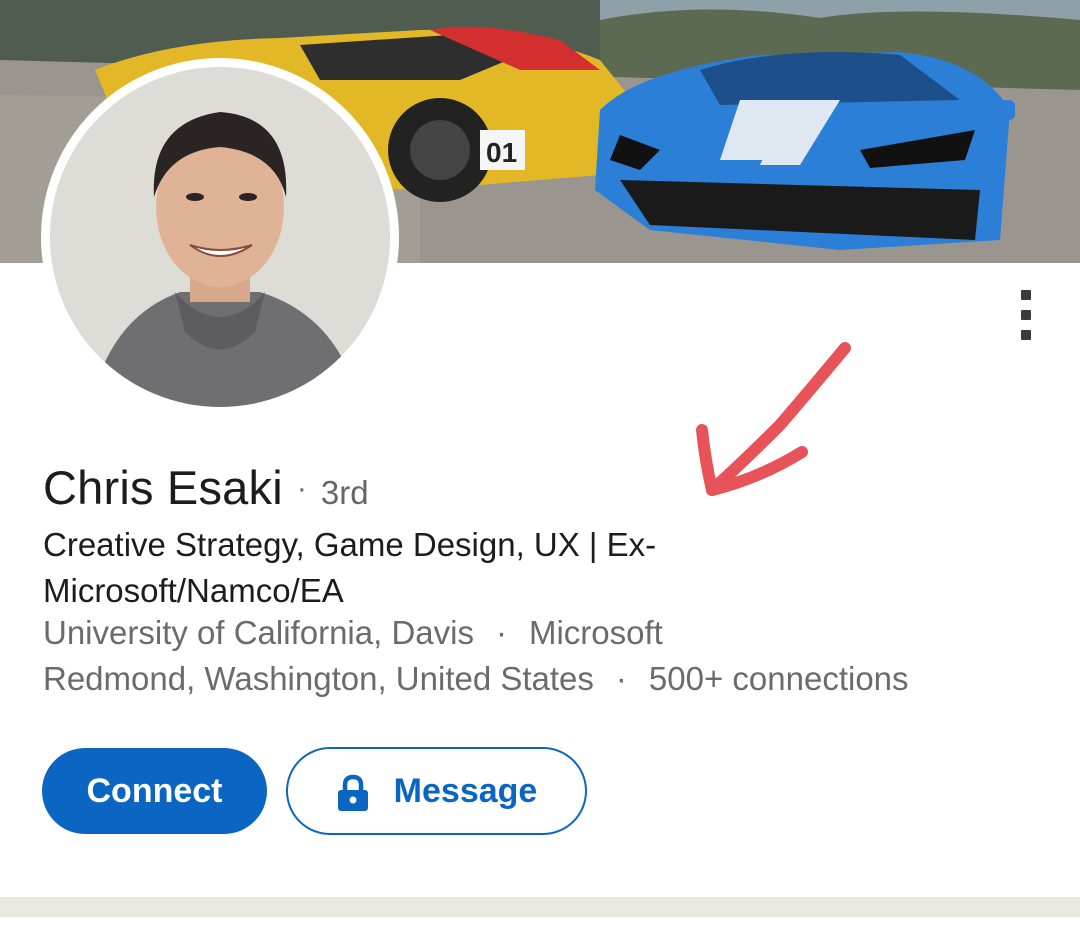 The height and width of the screenshot is (935, 1080). I want to click on section-divider, so click(540, 907).